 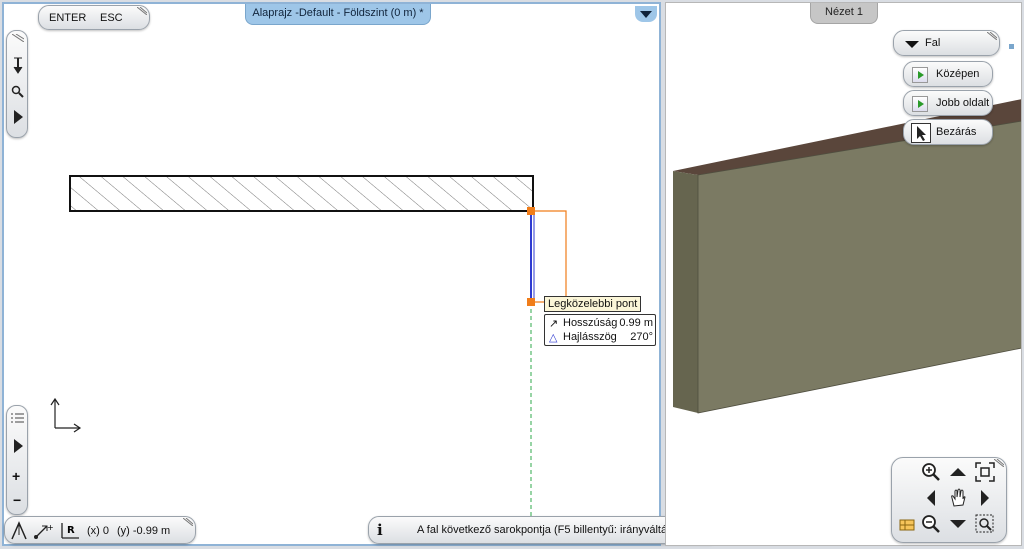 I want to click on rotate-origin-icon: R, so click(x=70, y=531).